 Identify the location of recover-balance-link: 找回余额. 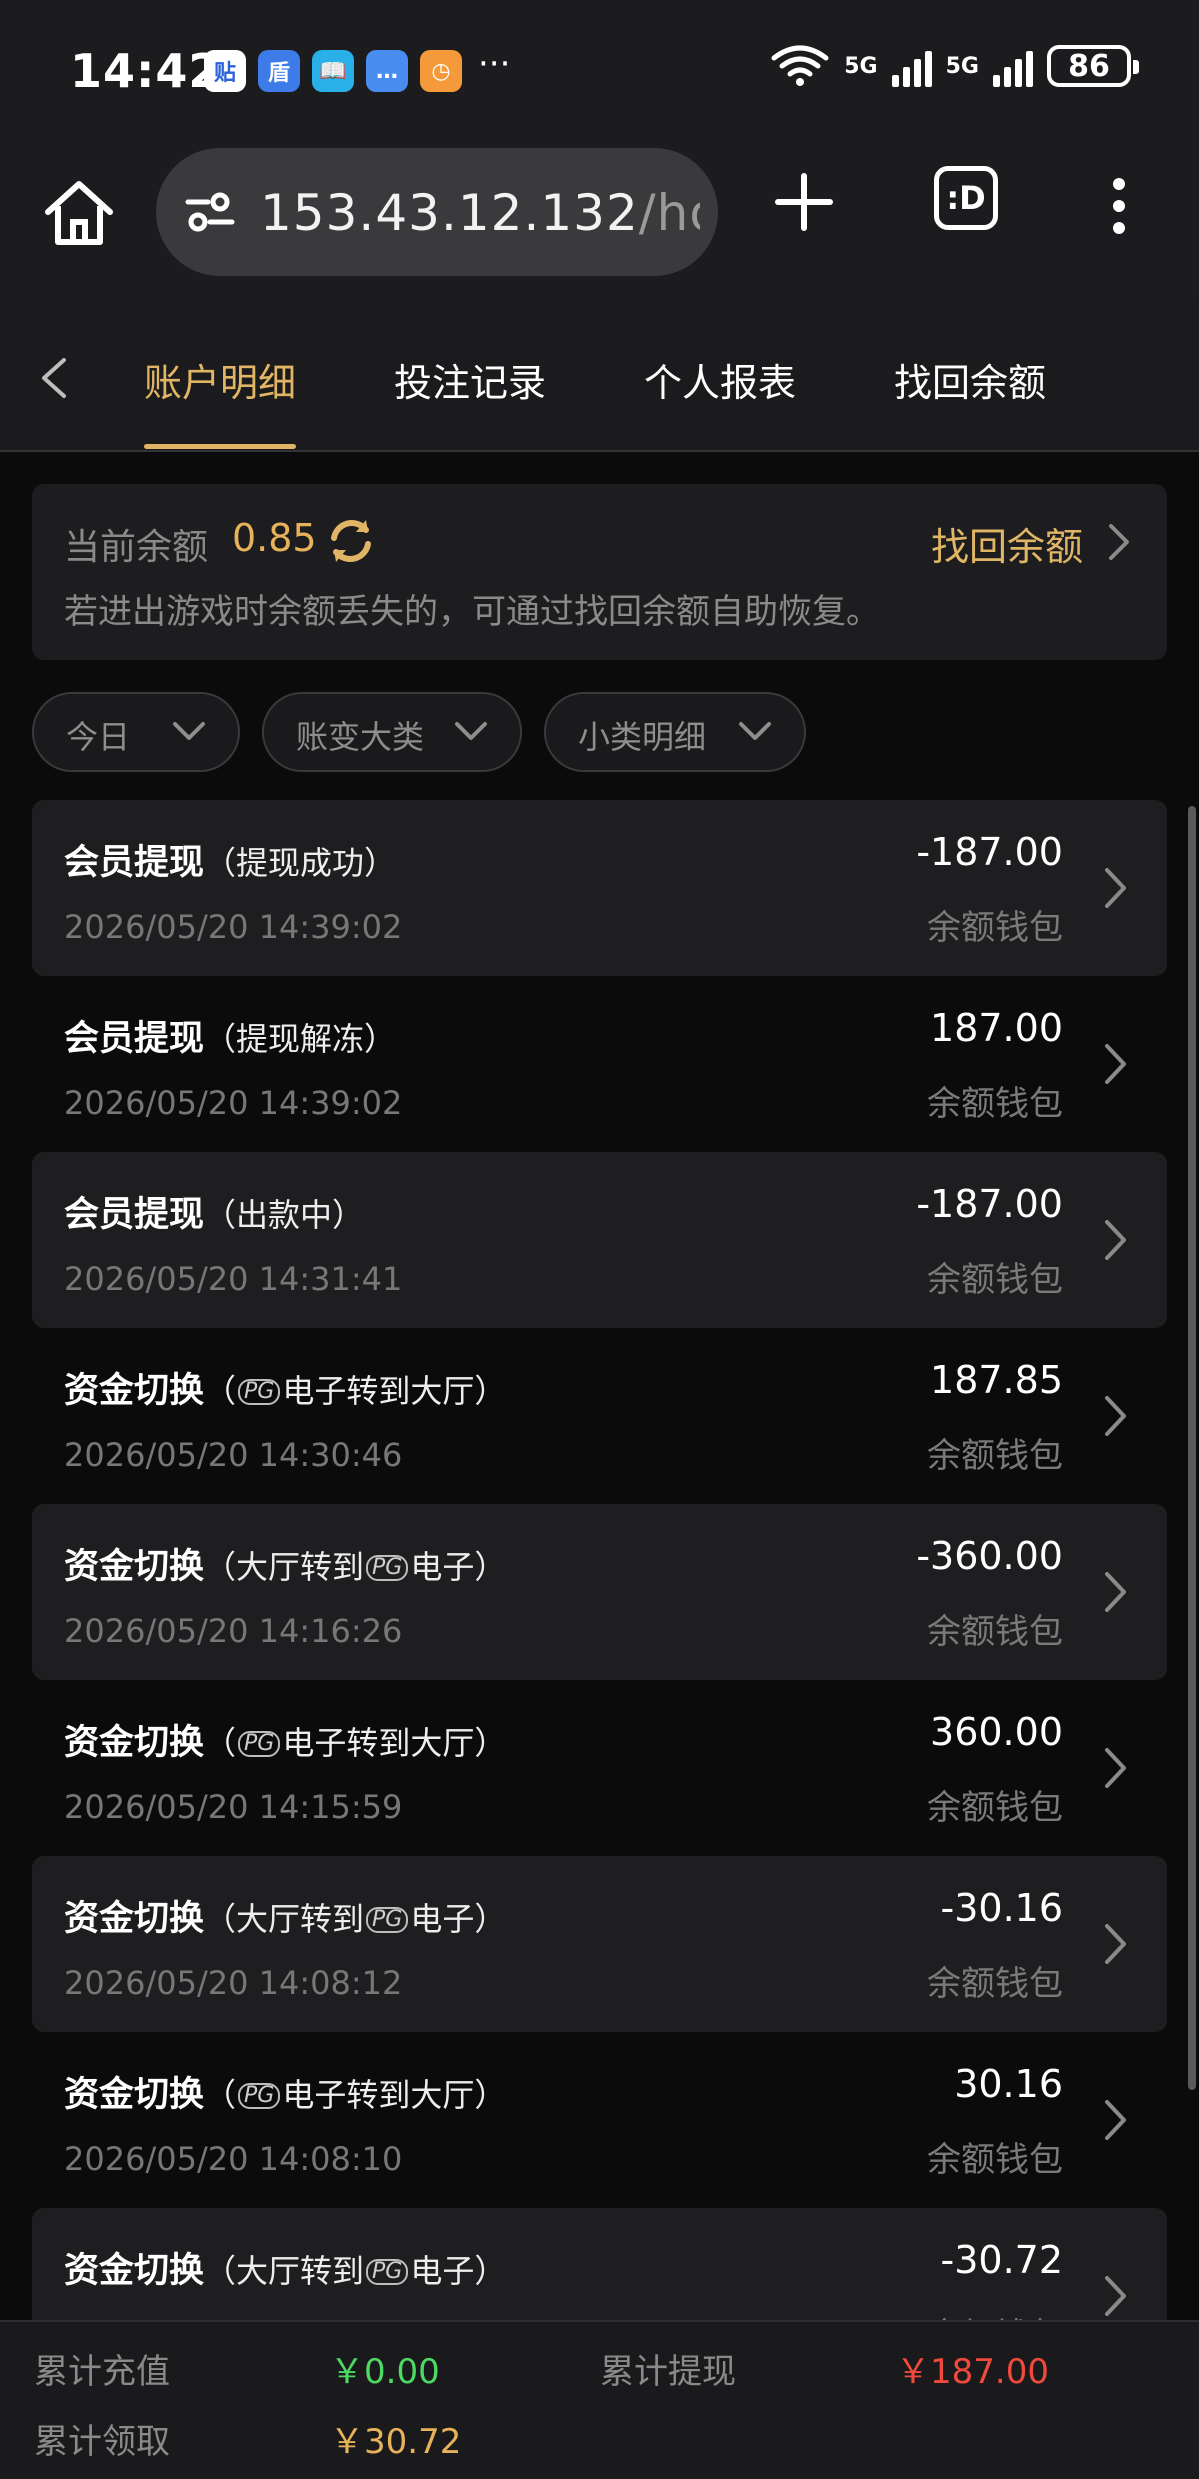
(1007, 543).